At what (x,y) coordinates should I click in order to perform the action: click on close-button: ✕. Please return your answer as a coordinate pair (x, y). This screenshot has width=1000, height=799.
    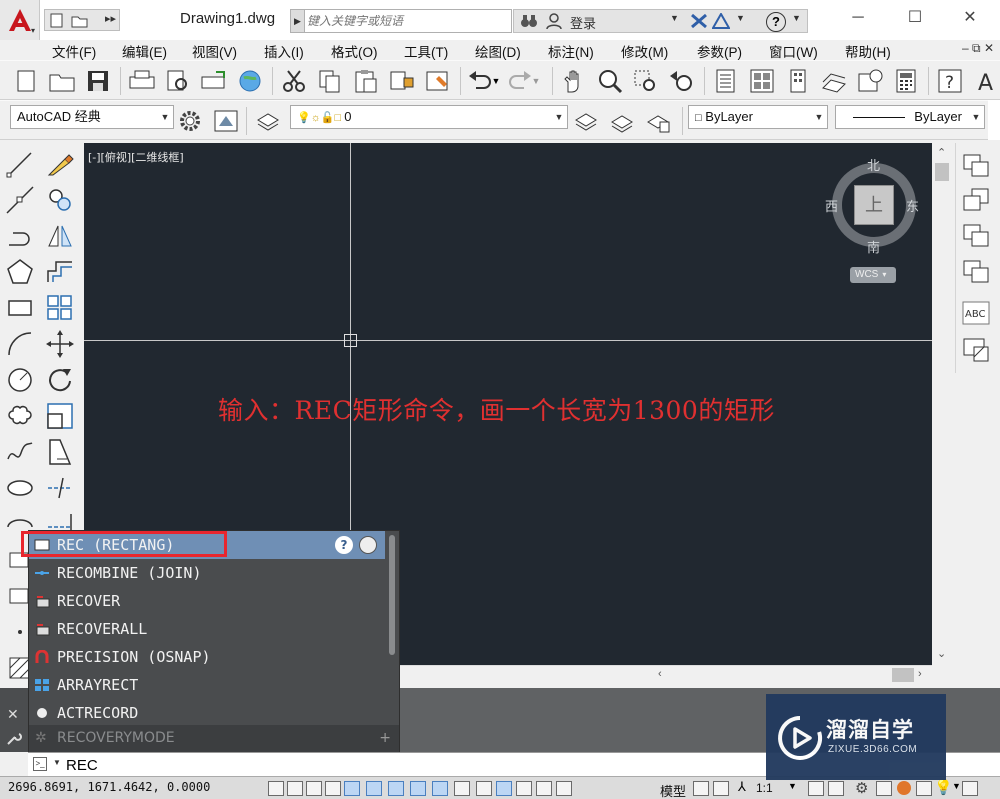
    Looking at the image, I should click on (970, 18).